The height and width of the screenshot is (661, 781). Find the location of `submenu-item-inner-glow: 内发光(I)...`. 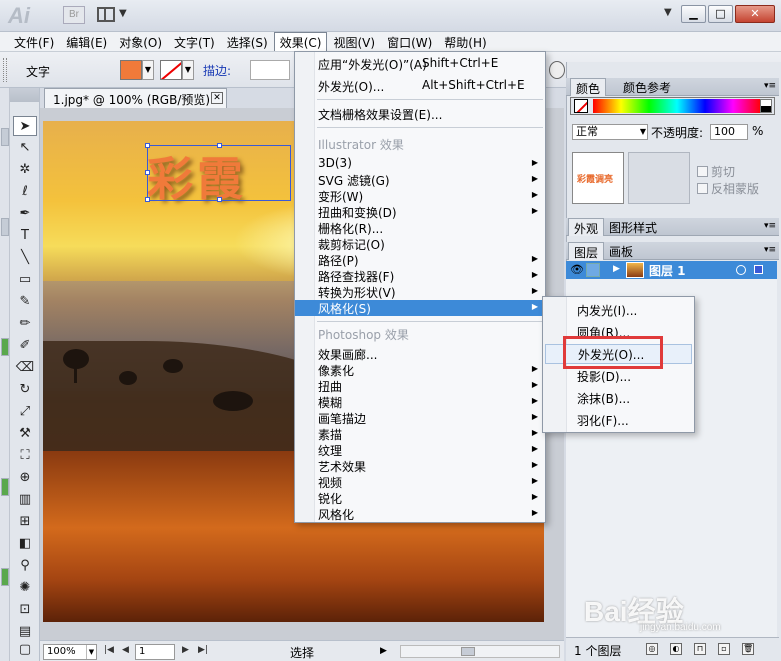

submenu-item-inner-glow: 内发光(I)... is located at coordinates (618, 311).